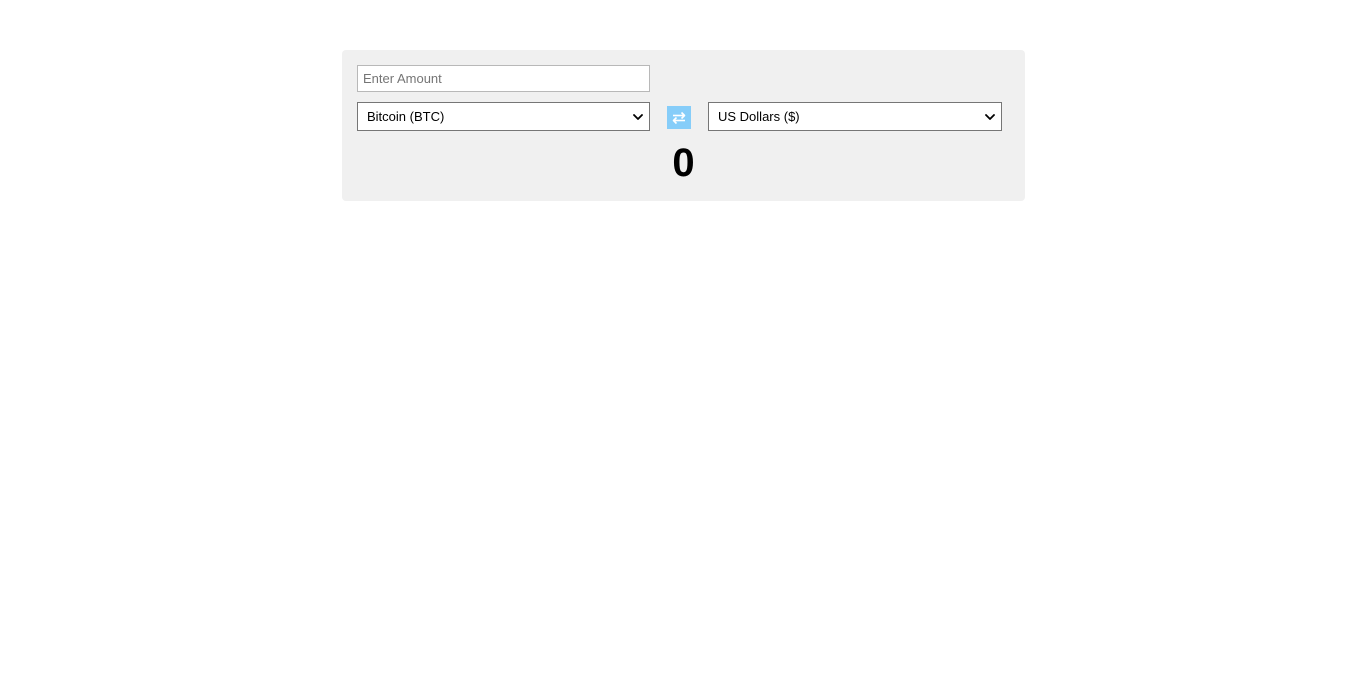  I want to click on swap-arrows-icon, so click(679, 117).